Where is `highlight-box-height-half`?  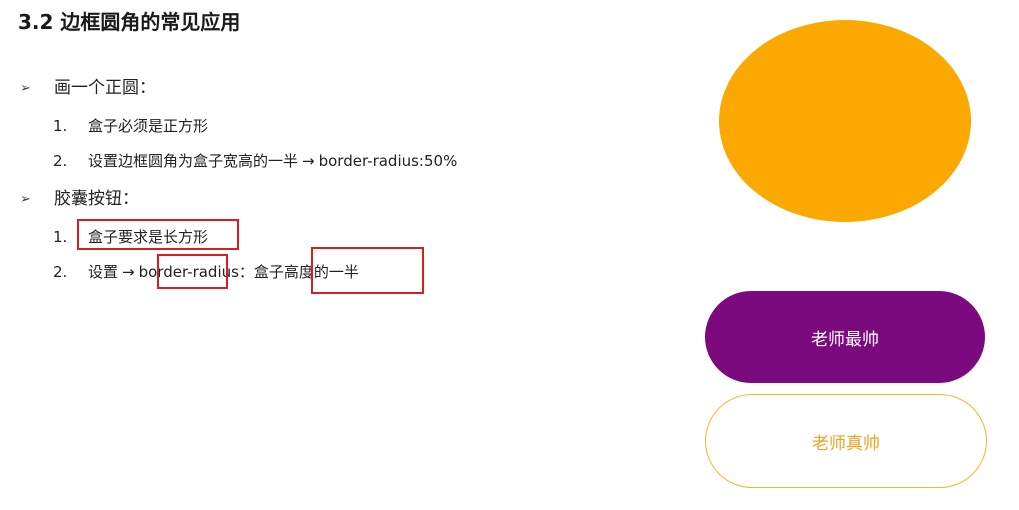
highlight-box-height-half is located at coordinates (367, 270).